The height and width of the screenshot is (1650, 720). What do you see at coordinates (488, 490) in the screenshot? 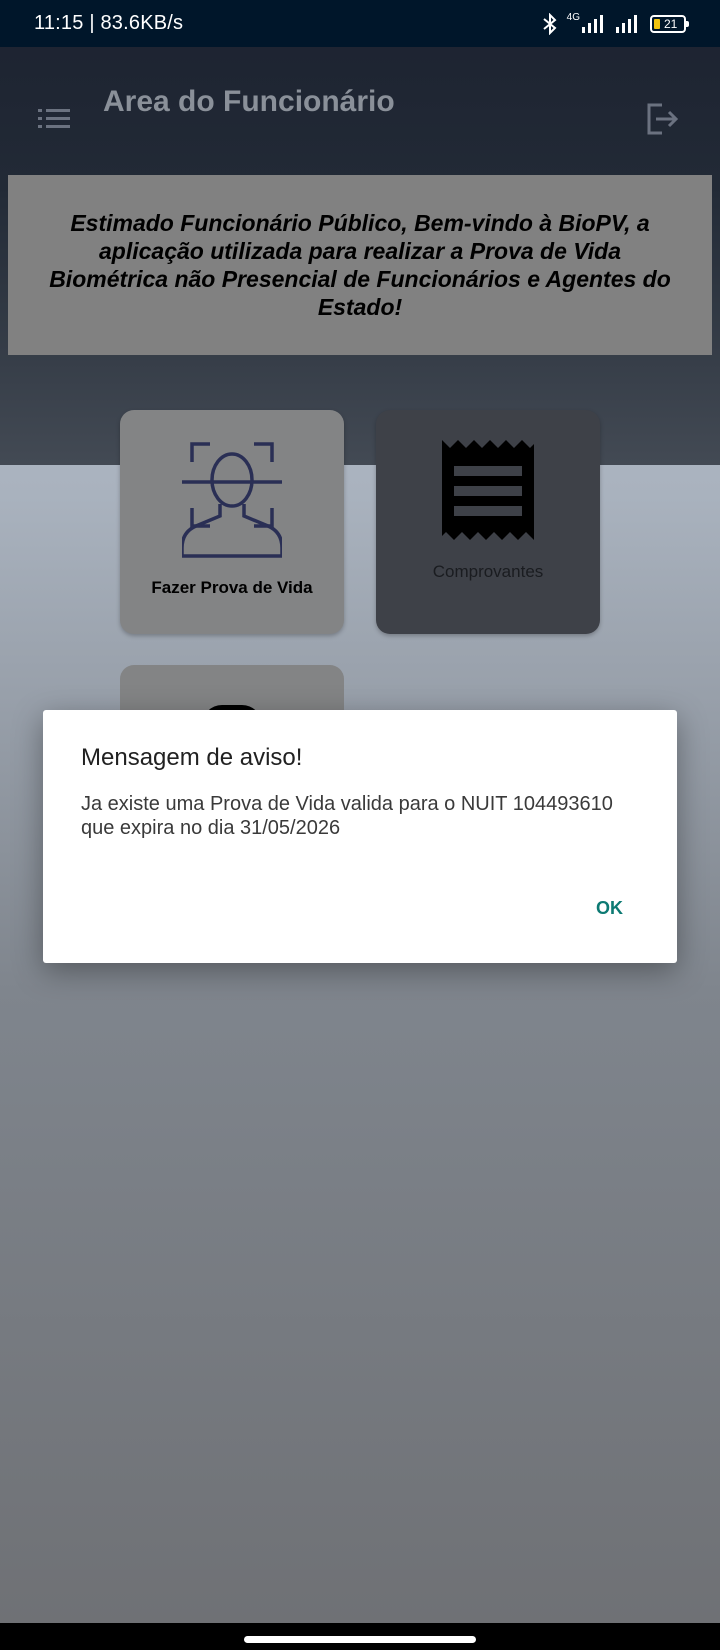
I see `receipt-icon` at bounding box center [488, 490].